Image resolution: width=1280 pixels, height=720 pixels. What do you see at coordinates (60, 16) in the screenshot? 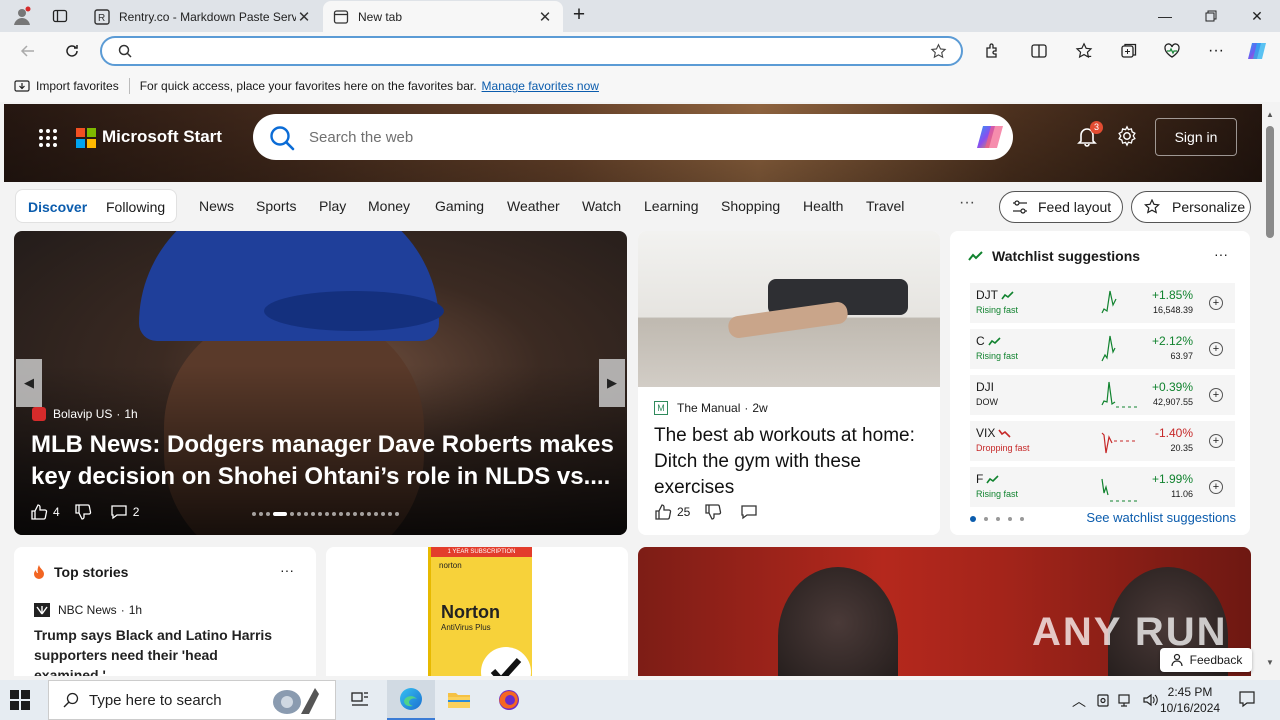
I see `tab-actions-icon` at bounding box center [60, 16].